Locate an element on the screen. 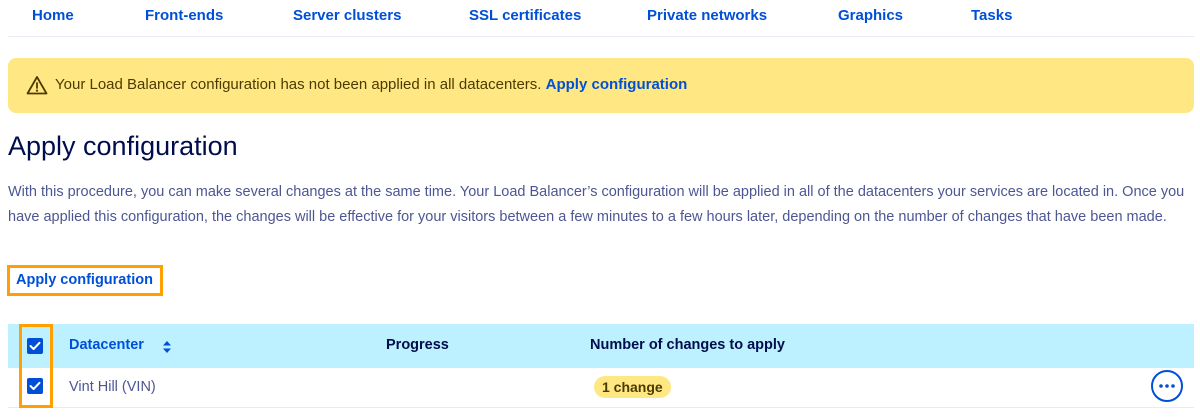  column-header-progress: Progress is located at coordinates (417, 345).